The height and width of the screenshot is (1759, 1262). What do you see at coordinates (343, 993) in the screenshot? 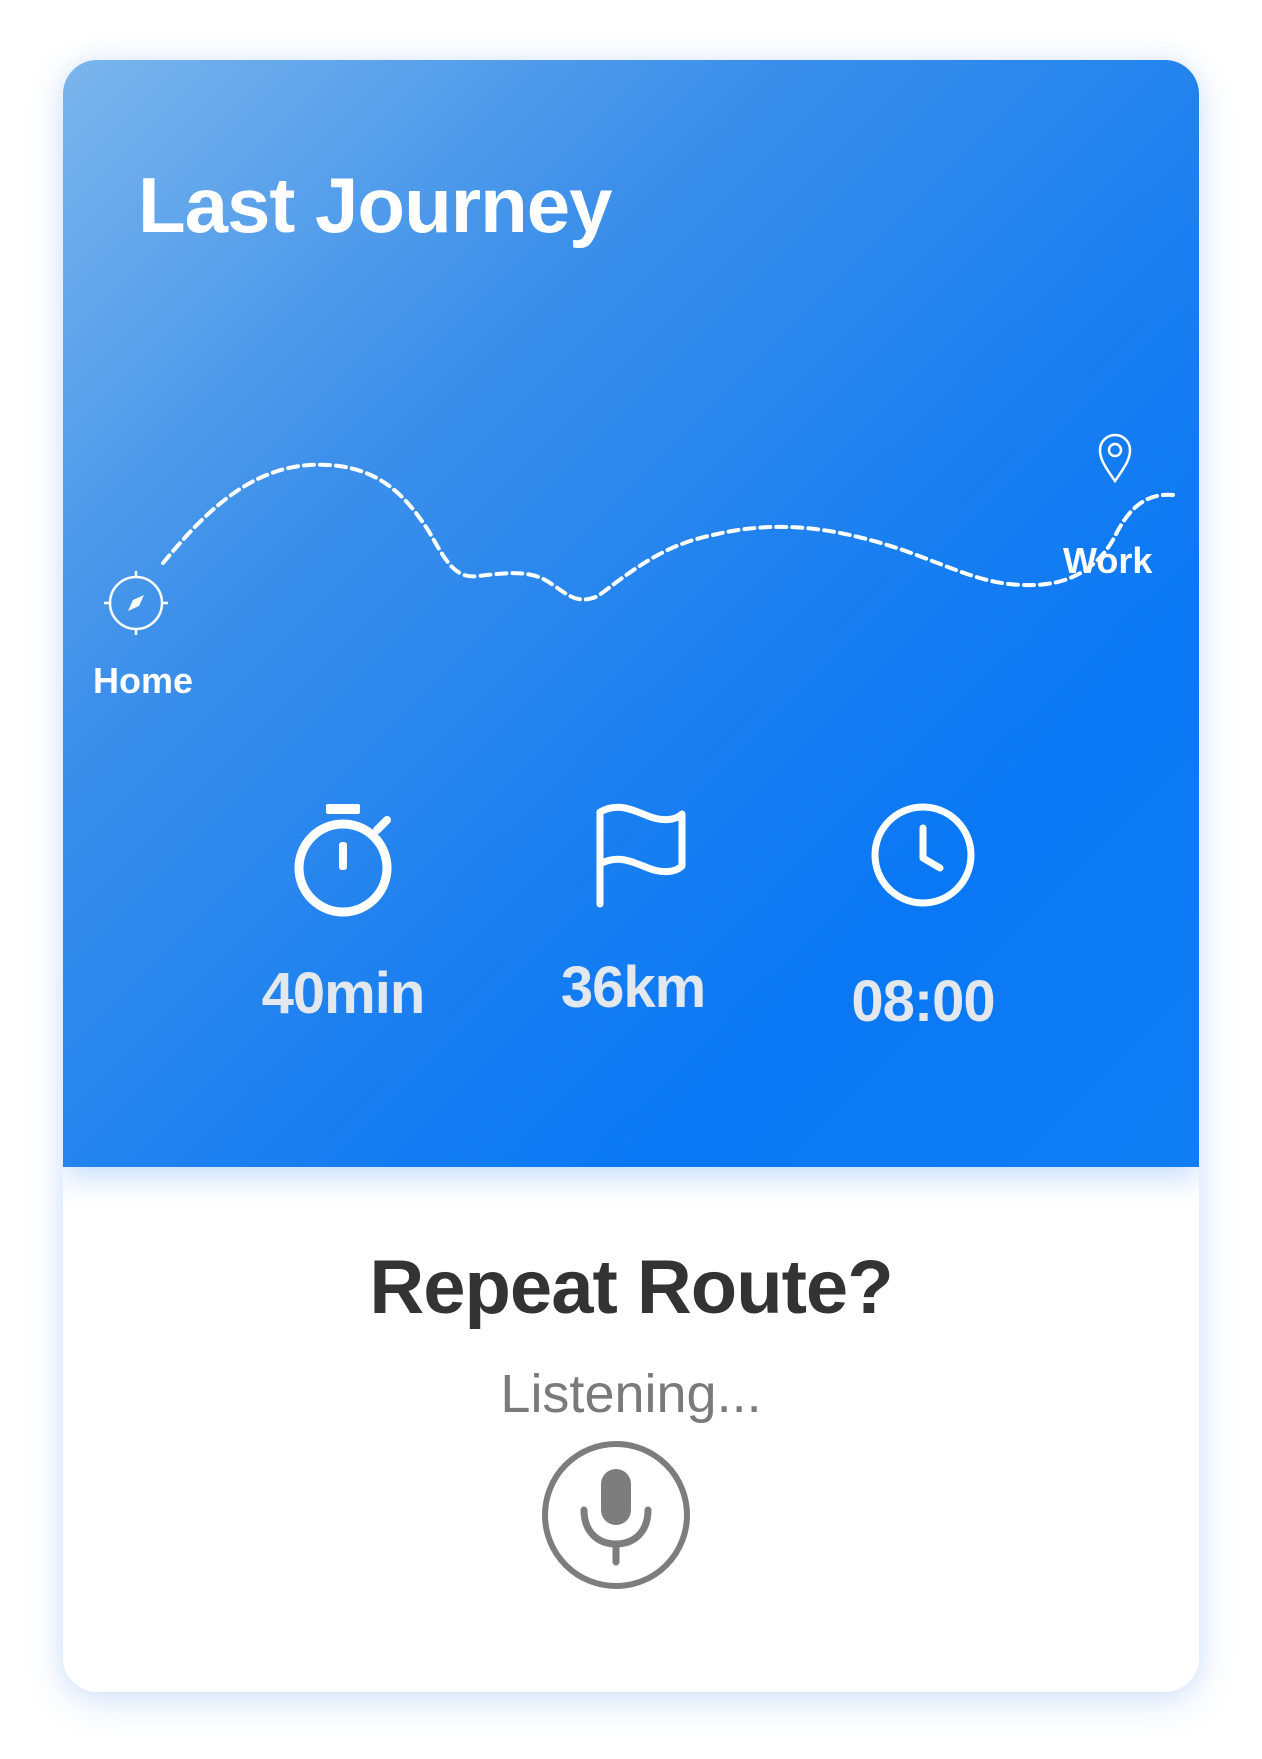
I see `stat-duration-value: 40min` at bounding box center [343, 993].